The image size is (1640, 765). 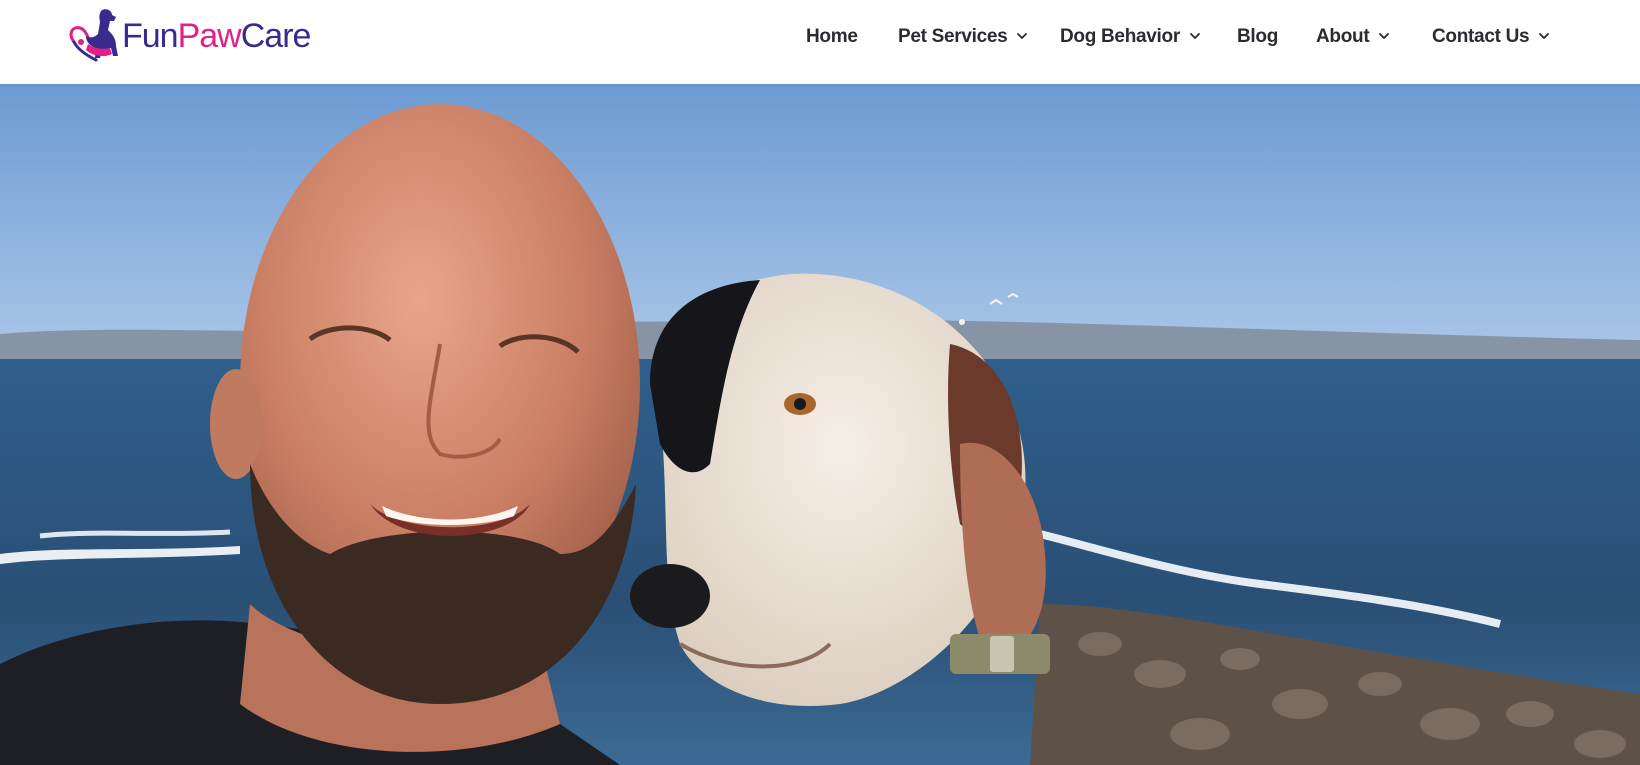 I want to click on logo-wordmark: FunPawCare, so click(x=217, y=36).